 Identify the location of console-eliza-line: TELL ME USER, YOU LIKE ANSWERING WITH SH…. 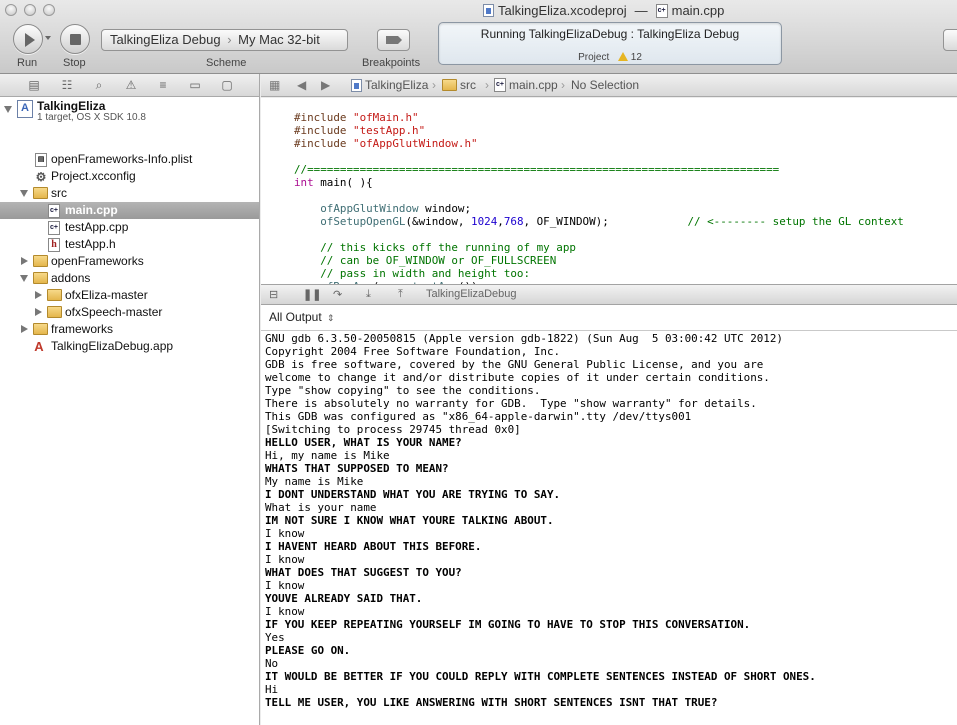
(491, 702).